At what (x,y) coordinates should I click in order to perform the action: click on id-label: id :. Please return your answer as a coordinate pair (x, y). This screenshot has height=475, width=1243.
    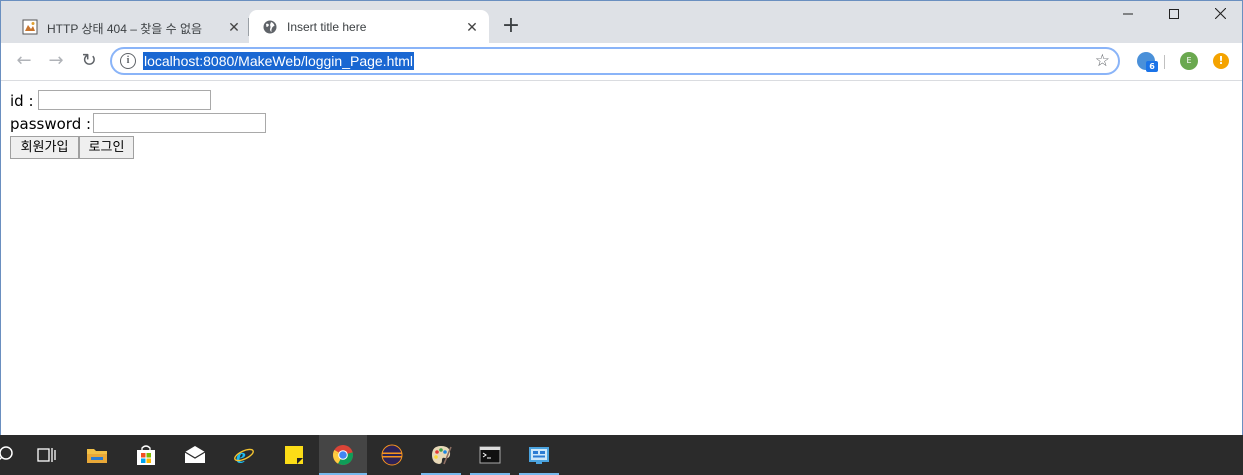
    Looking at the image, I should click on (22, 101).